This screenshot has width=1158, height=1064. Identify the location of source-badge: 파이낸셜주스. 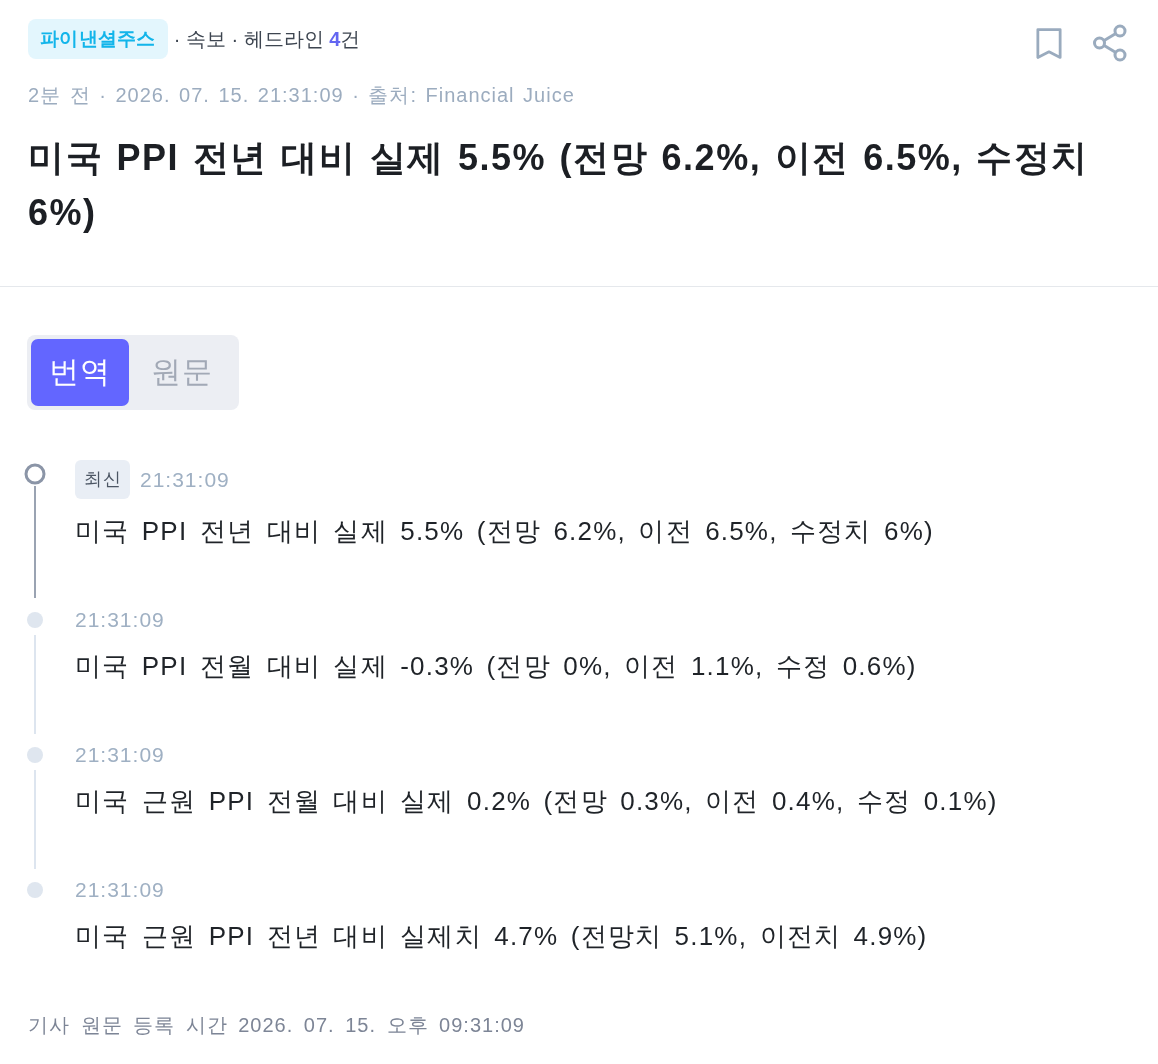
(98, 39).